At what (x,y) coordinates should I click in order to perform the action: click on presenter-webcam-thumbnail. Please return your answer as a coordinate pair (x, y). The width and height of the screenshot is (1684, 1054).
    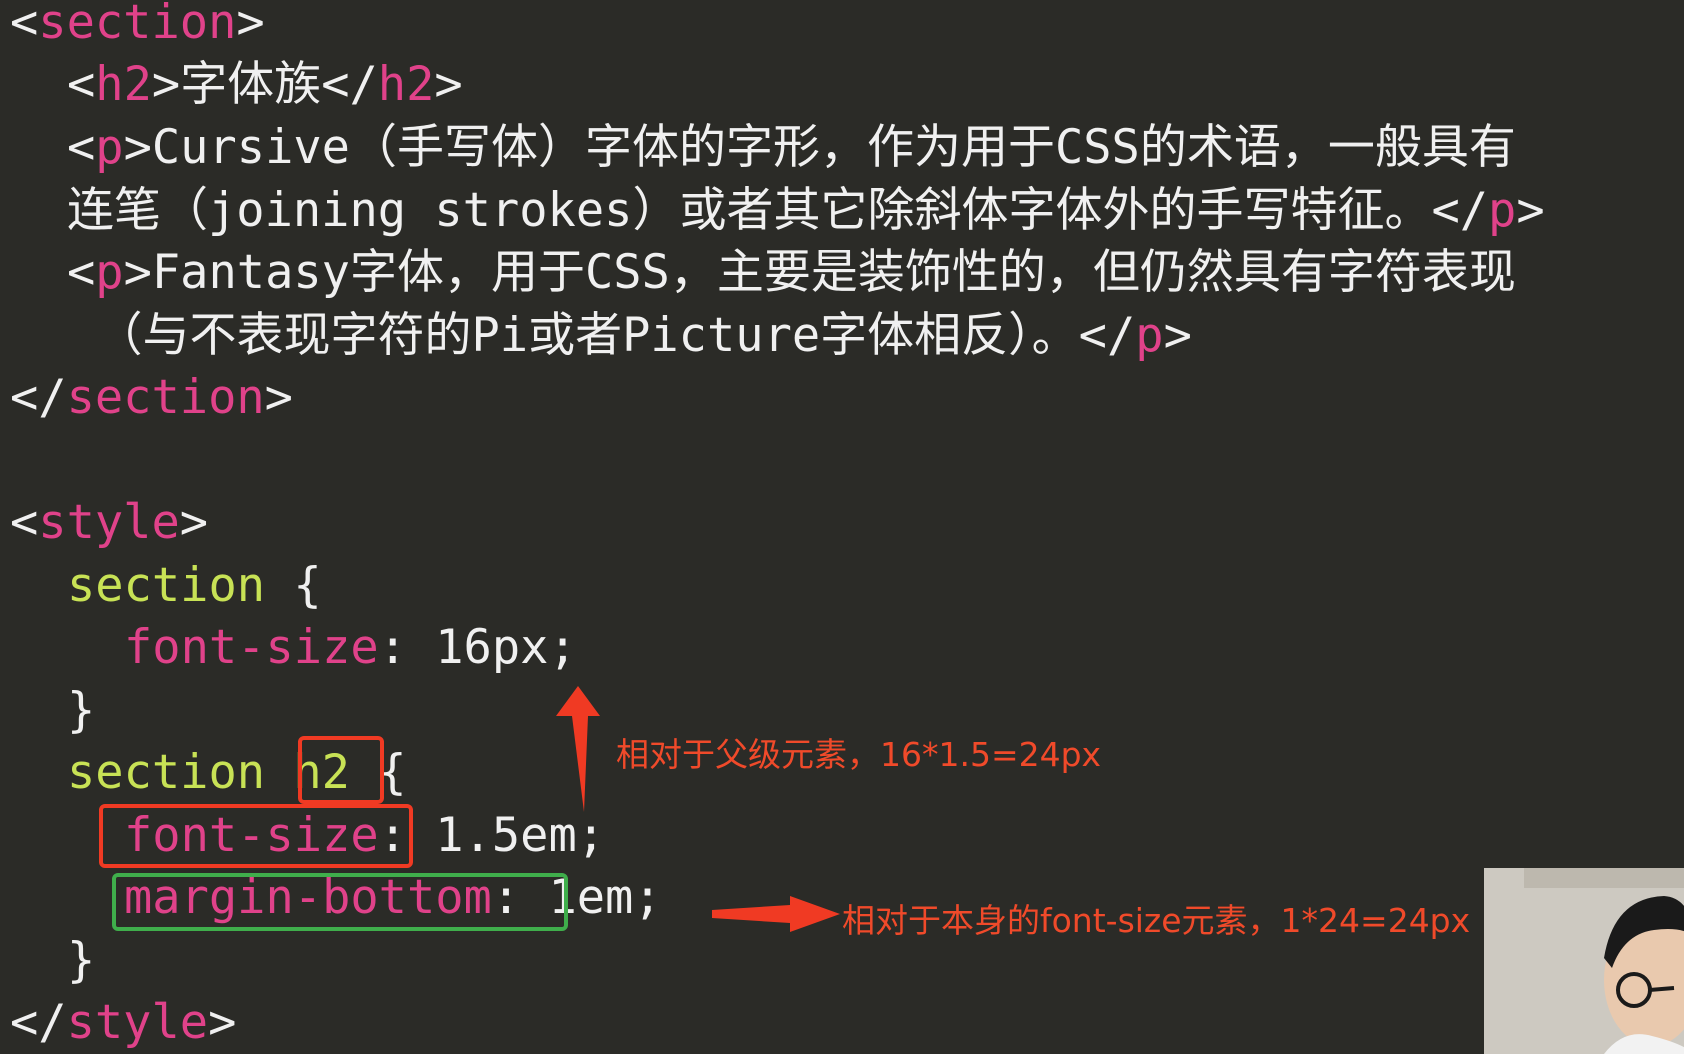
    Looking at the image, I should click on (1584, 961).